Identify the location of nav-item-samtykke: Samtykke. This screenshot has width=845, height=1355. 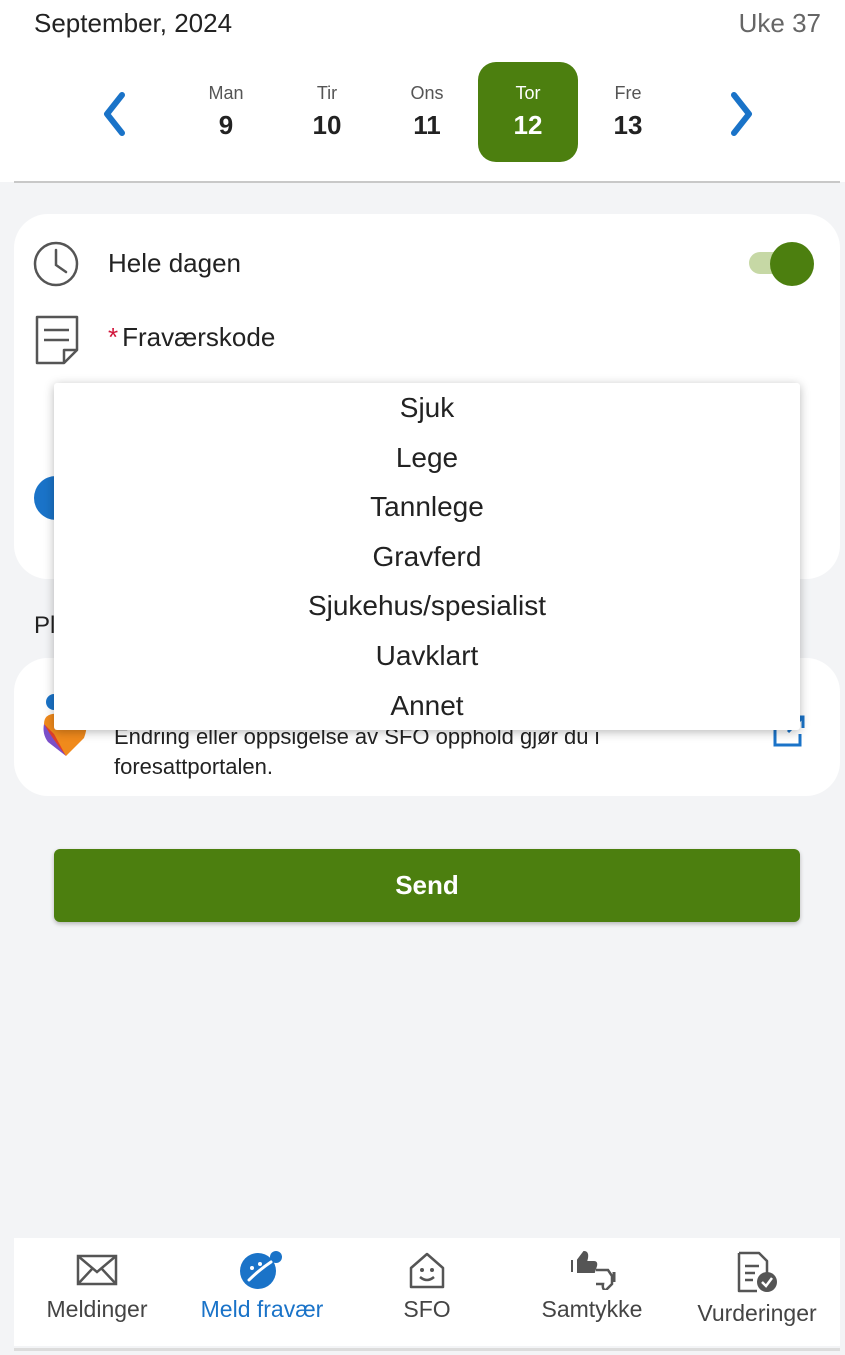
(592, 1286).